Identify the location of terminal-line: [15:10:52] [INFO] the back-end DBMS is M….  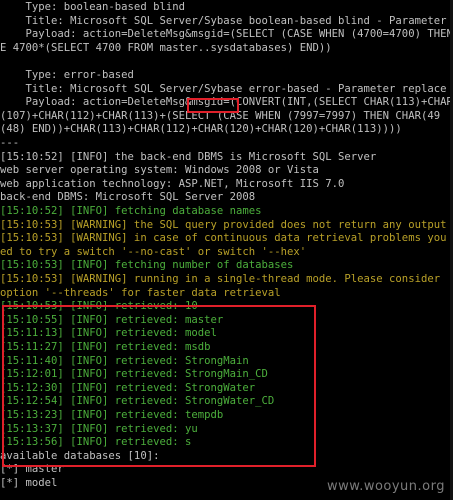
(188, 156).